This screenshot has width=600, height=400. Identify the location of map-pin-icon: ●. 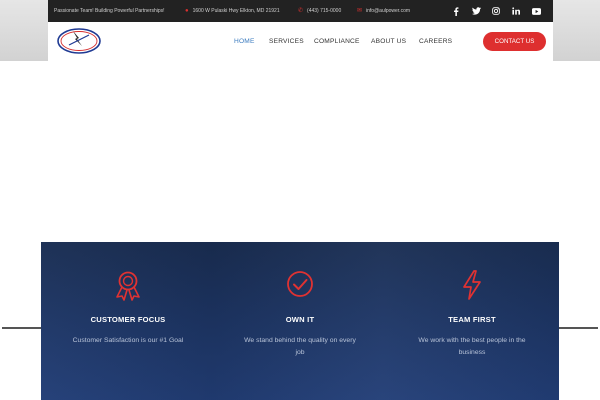
(187, 11).